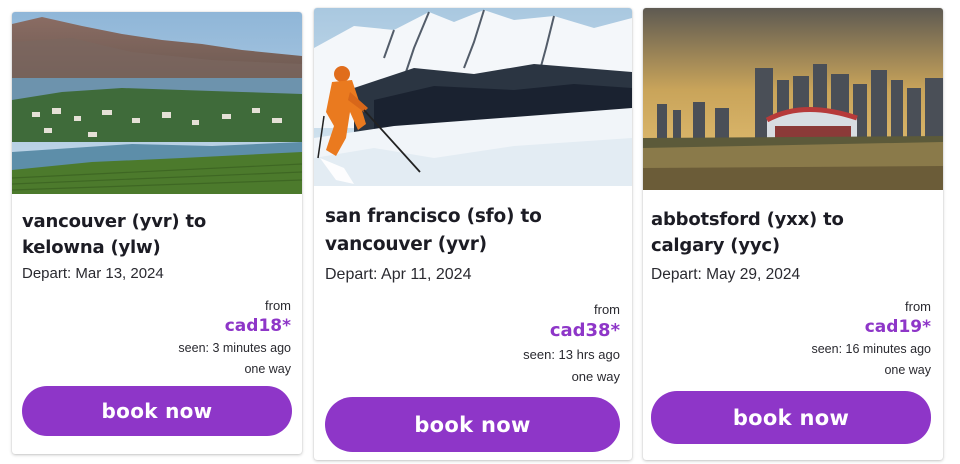 The image size is (960, 464). Describe the element at coordinates (157, 103) in the screenshot. I see `lake-vineyard-photo` at that location.